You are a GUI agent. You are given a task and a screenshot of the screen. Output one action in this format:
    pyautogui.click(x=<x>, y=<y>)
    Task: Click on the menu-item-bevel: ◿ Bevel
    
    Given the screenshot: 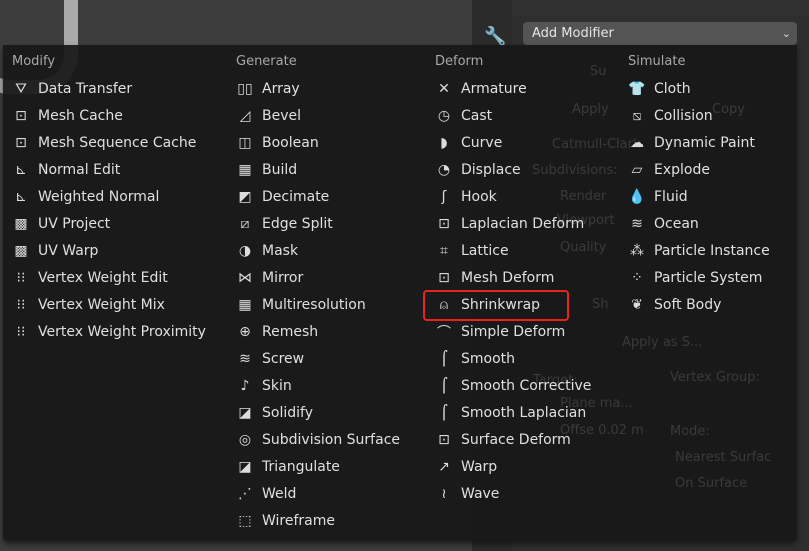 What is the action you would take?
    pyautogui.click(x=268, y=116)
    